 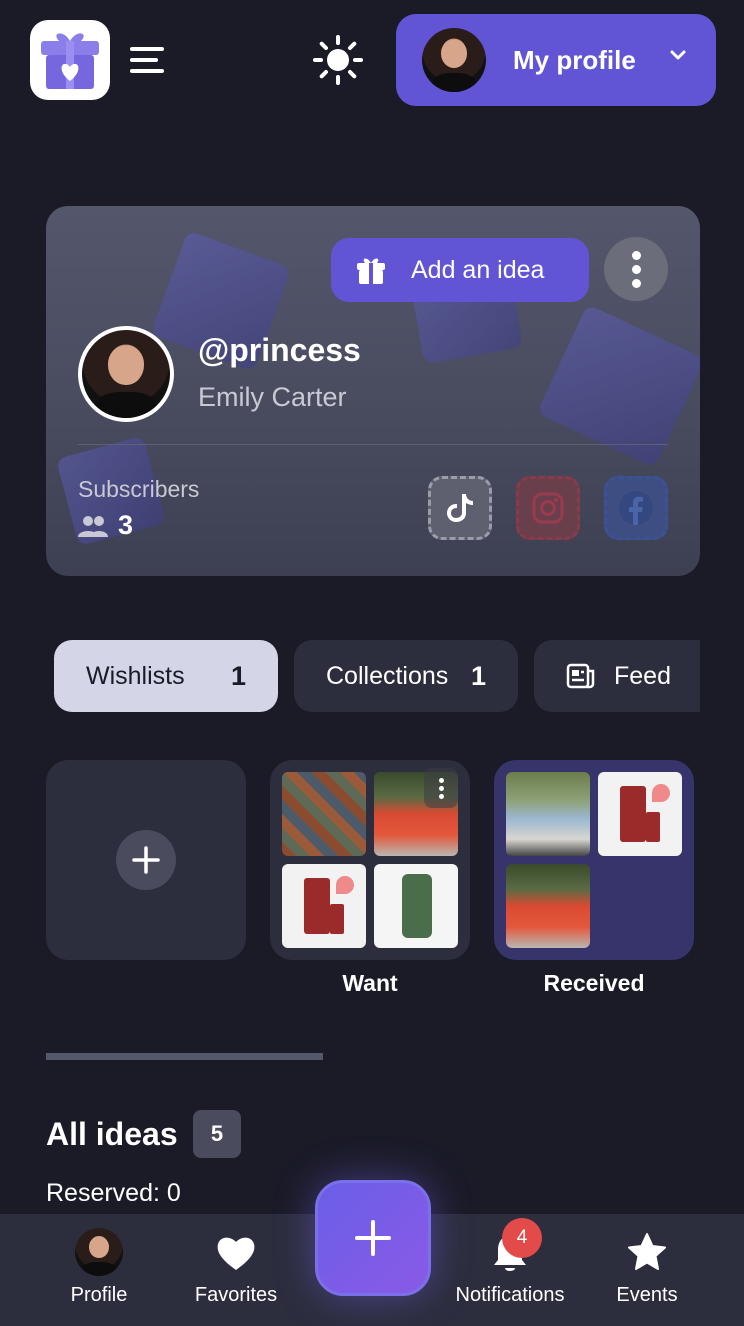 I want to click on tab-label: Feed, so click(x=642, y=675).